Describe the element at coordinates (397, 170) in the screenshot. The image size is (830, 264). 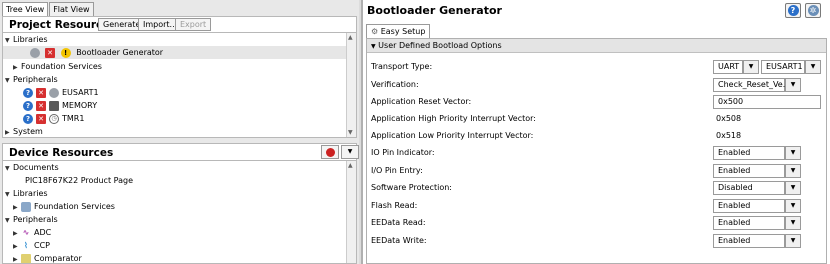
I see `io-entry-label: I/O Pin Entry:` at that location.